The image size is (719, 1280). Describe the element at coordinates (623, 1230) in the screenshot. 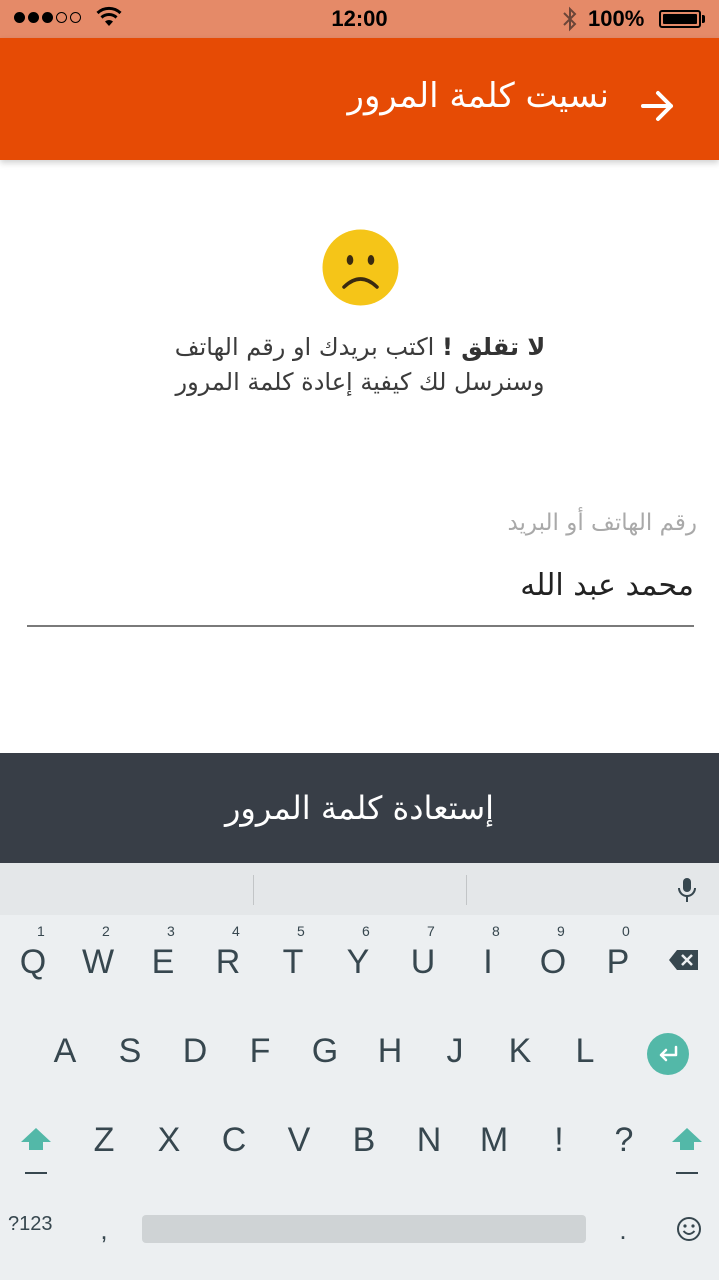

I see `period-key: .` at that location.